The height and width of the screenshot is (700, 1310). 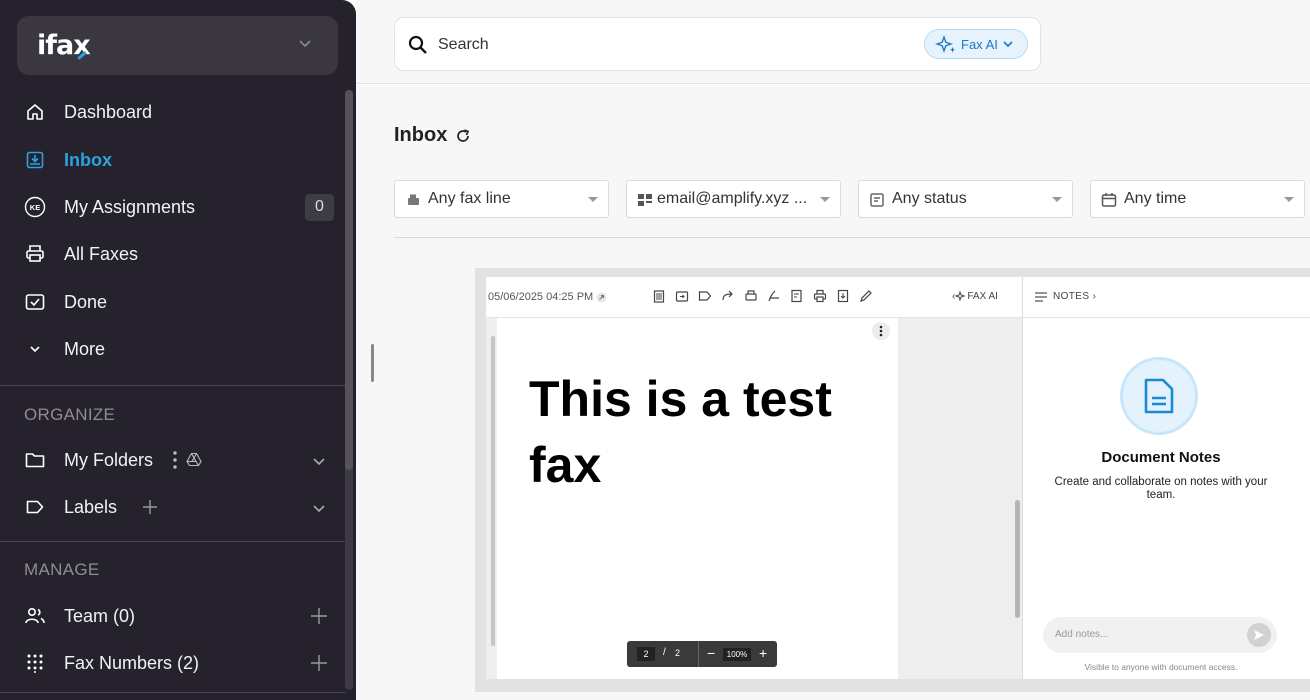 I want to click on sidebar-item-labels: Labels, so click(x=170, y=507).